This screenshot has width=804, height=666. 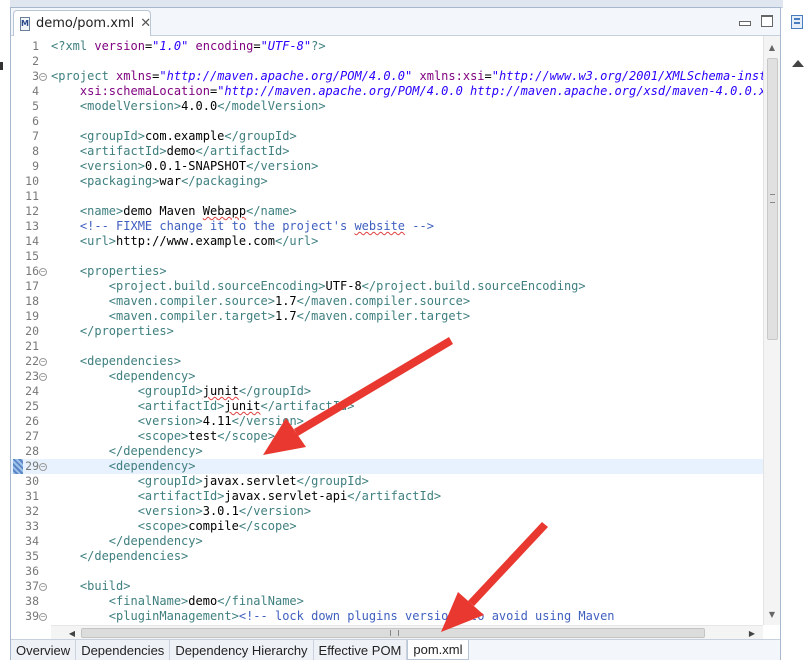 What do you see at coordinates (387, 256) in the screenshot?
I see `code-line: 15` at bounding box center [387, 256].